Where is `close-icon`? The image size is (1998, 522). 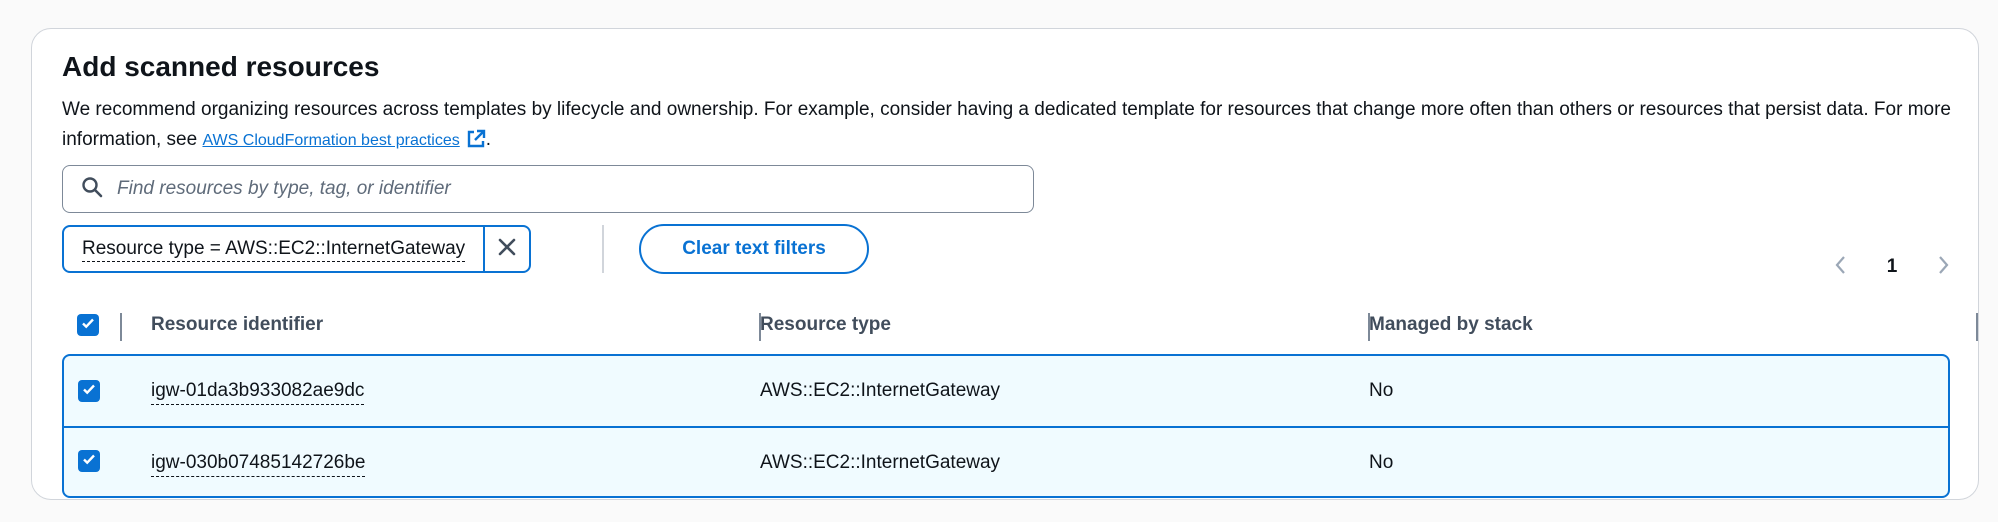
close-icon is located at coordinates (507, 249).